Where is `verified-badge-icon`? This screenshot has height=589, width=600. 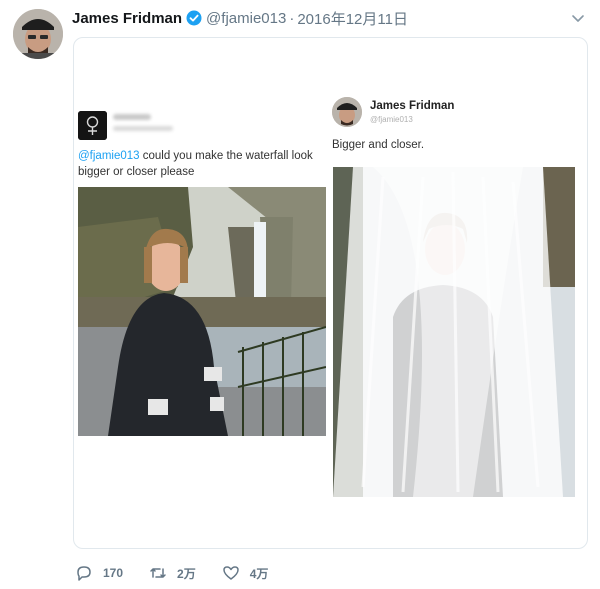 verified-badge-icon is located at coordinates (194, 18).